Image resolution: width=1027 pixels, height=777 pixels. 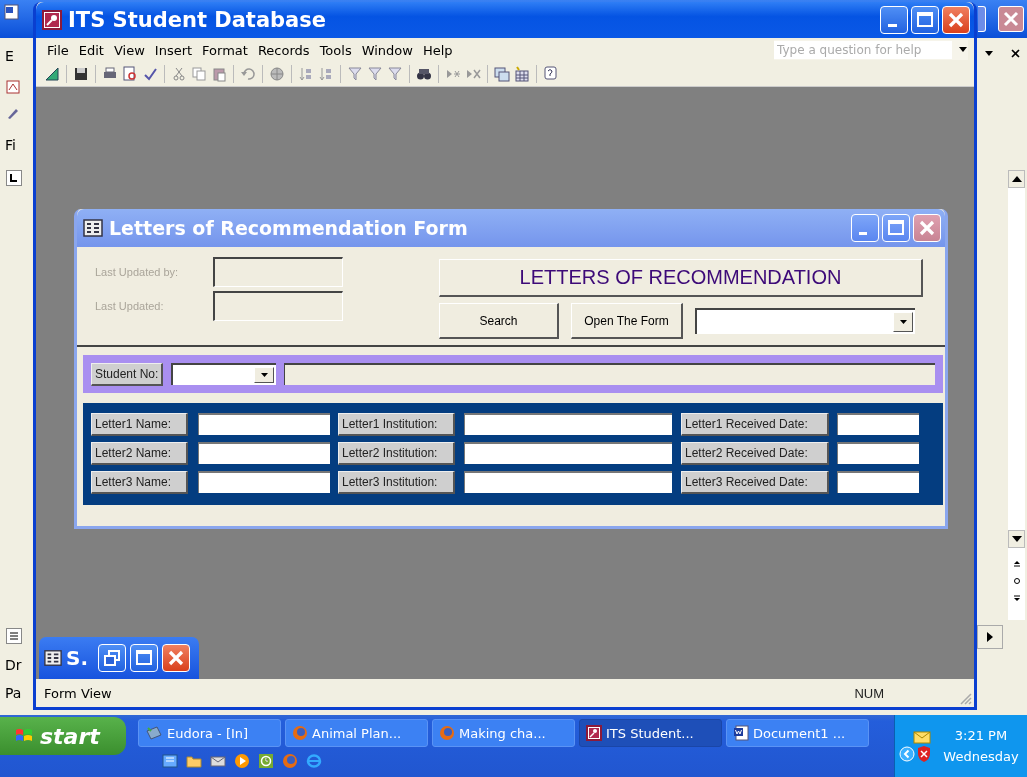 I want to click on circle-icon, so click(x=1016, y=581).